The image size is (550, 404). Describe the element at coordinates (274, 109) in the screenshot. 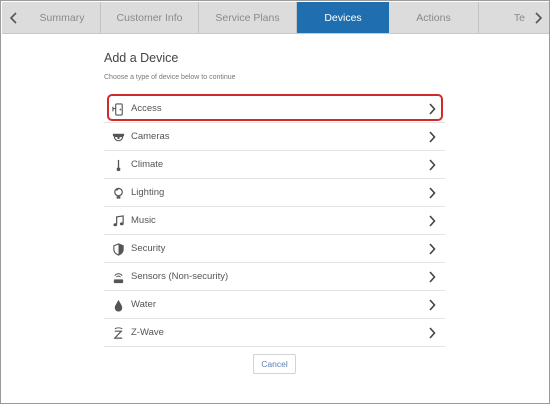

I see `device-row-access: Access` at that location.